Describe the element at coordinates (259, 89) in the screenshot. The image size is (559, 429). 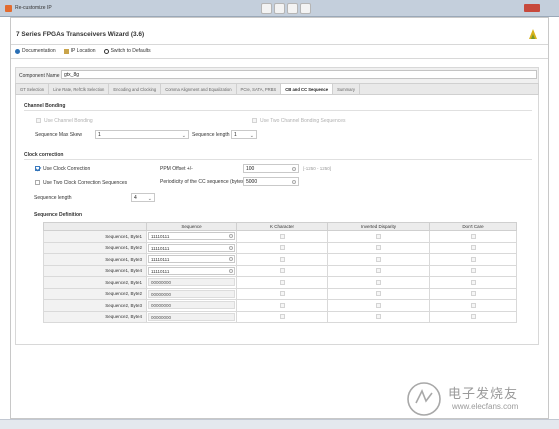
I see `tab-pcie-sata-prbs: PCIe, SATA, PRBS` at that location.